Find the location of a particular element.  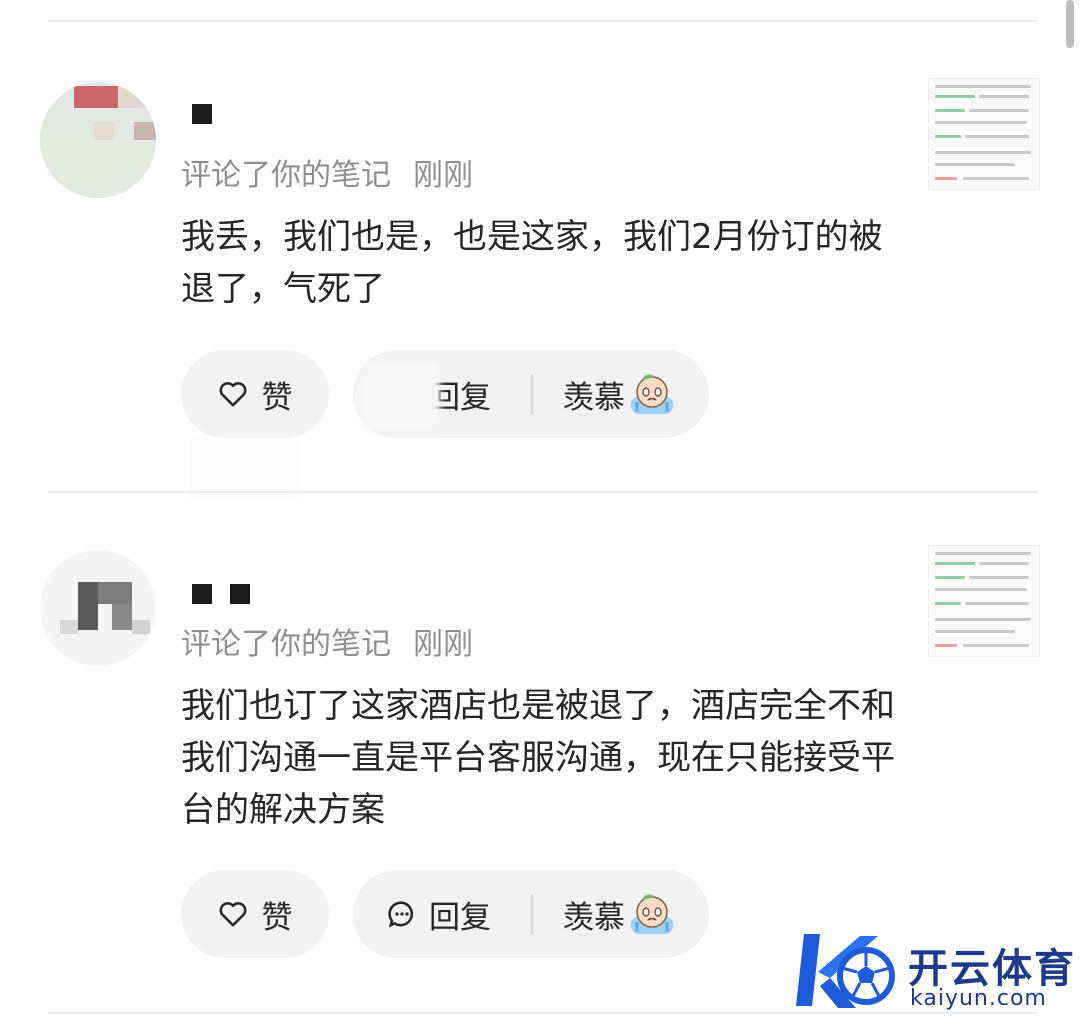

kaiyun-logo-icon is located at coordinates (845, 971).